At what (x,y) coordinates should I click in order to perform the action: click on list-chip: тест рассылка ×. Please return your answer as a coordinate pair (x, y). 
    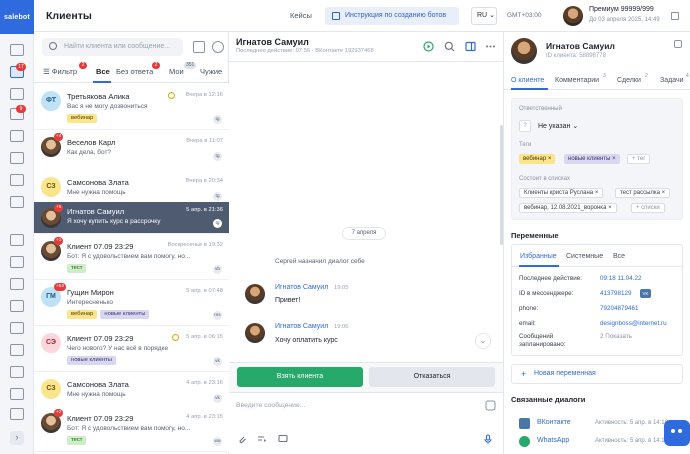
    Looking at the image, I should click on (643, 193).